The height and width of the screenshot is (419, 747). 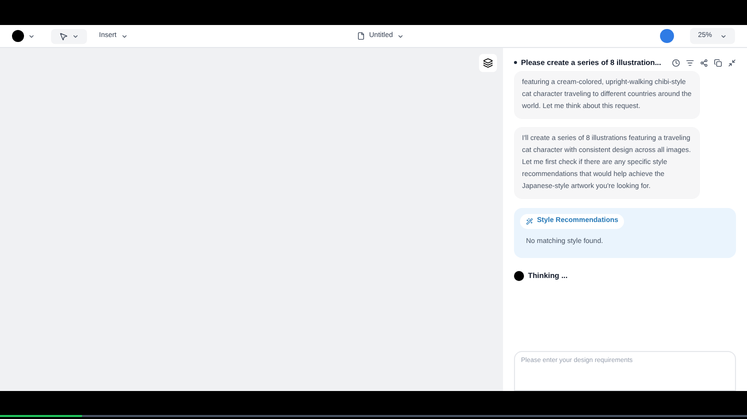 I want to click on layers-button, so click(x=488, y=63).